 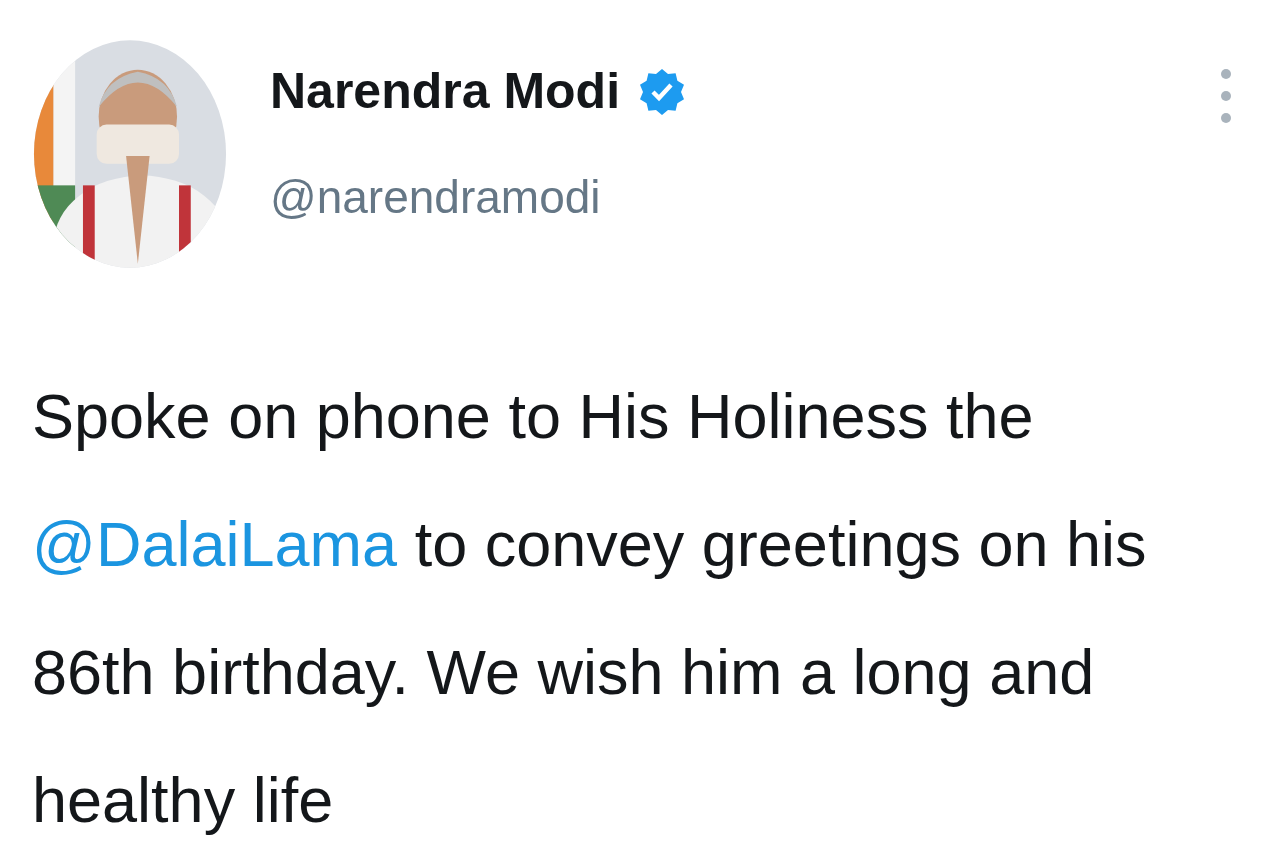 What do you see at coordinates (215, 544) in the screenshot?
I see `mention-link: @DalaiLama` at bounding box center [215, 544].